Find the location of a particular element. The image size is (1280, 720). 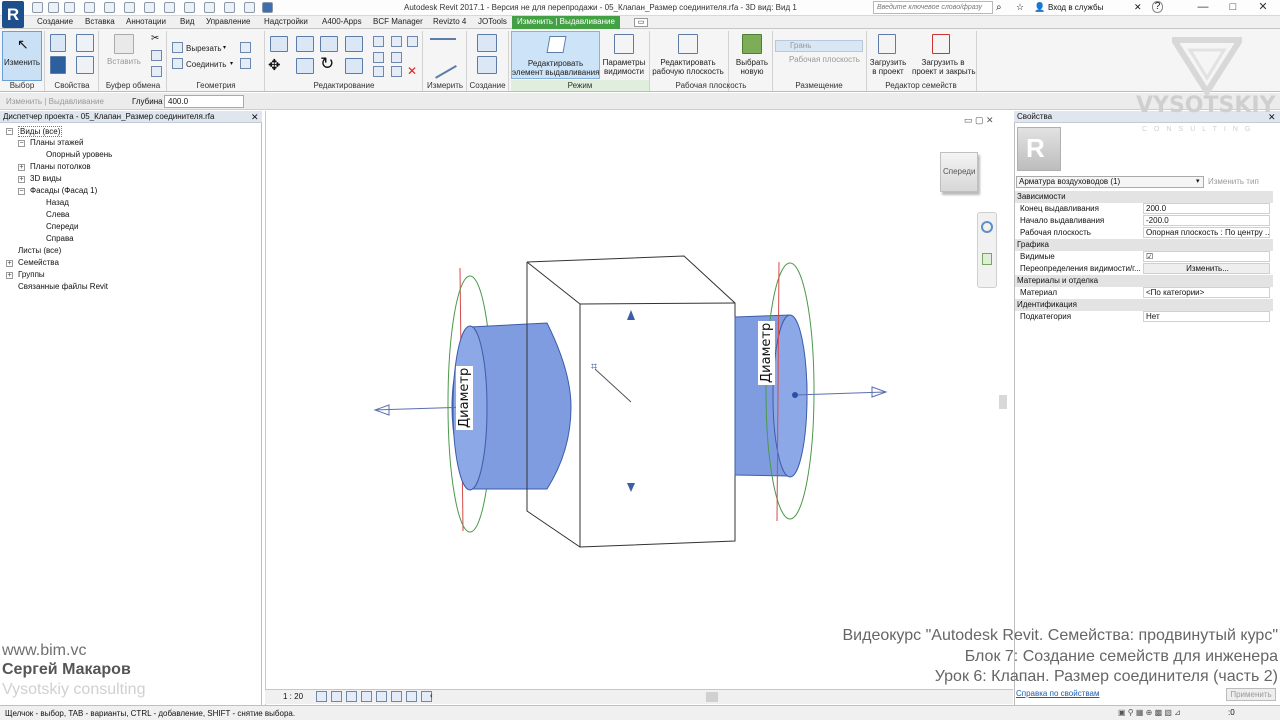

load-and-close-icon is located at coordinates (941, 44).